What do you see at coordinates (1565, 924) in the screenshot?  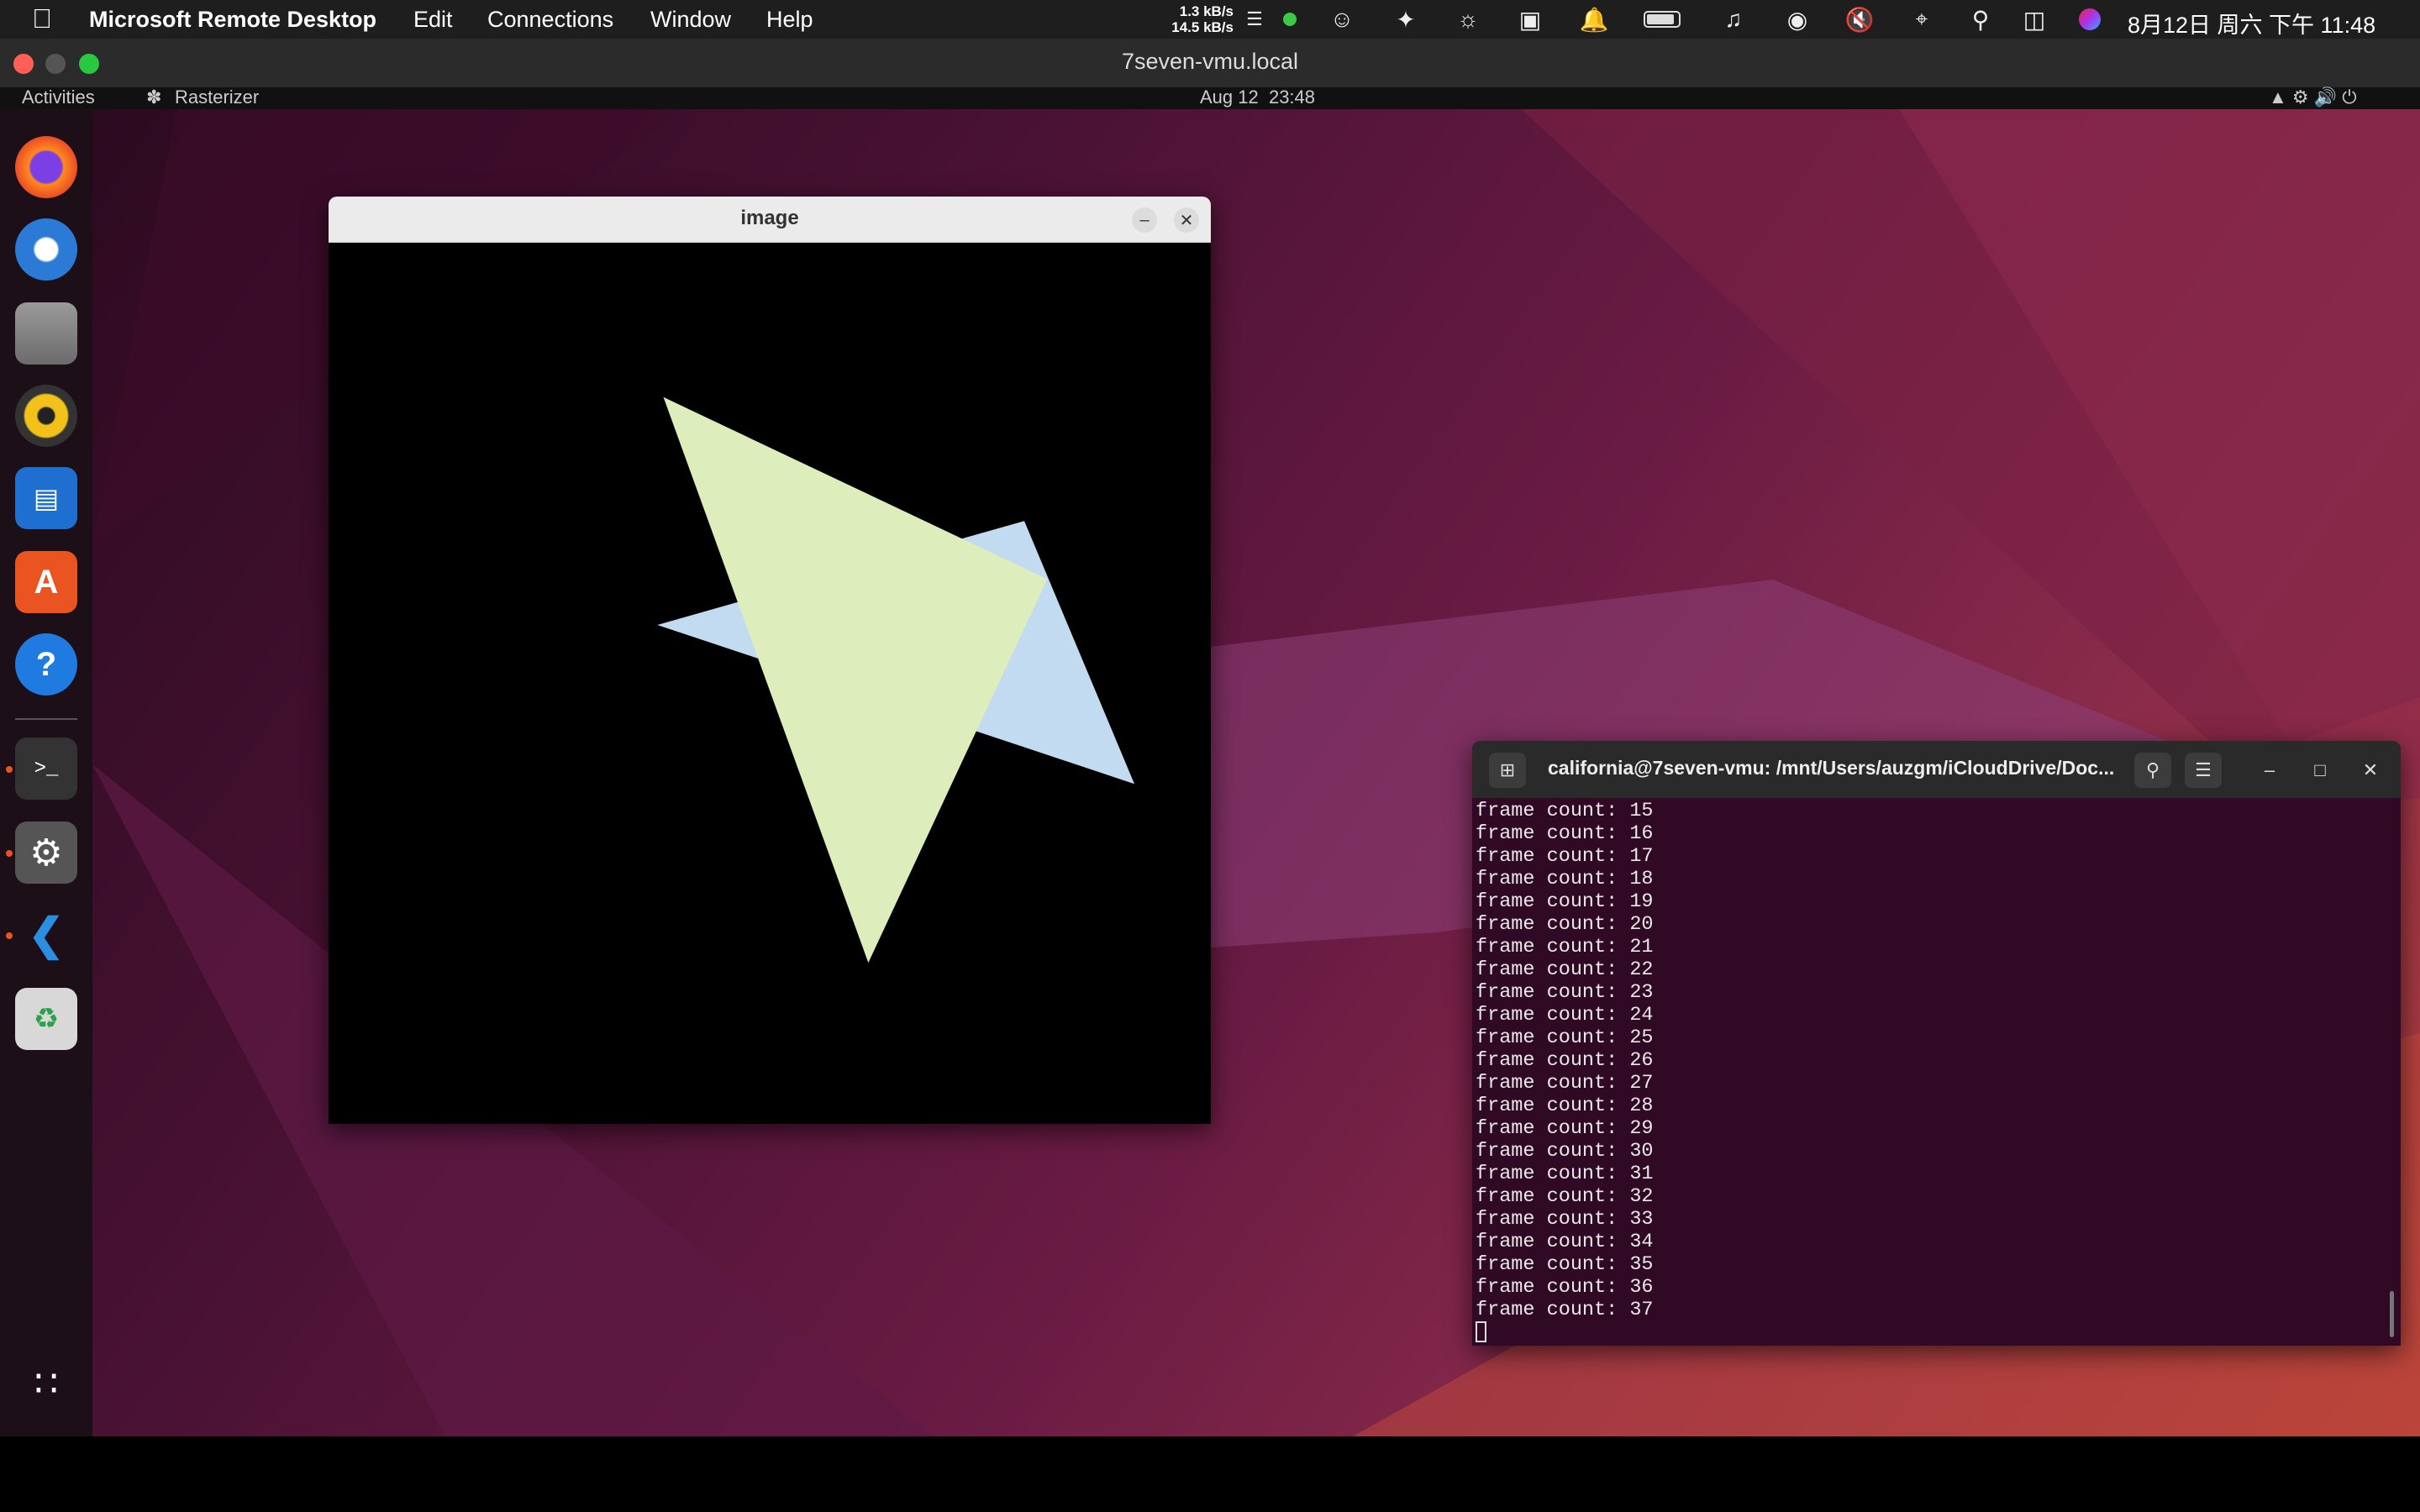 I see `terminal-line: frame count: 20` at bounding box center [1565, 924].